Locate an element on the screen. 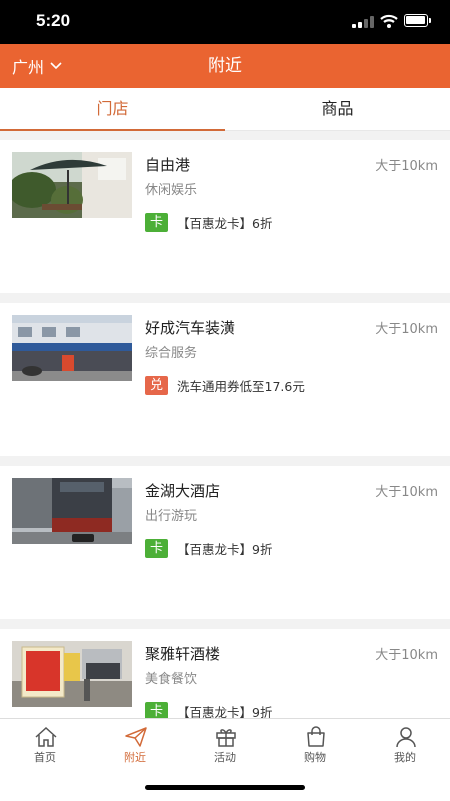 This screenshot has height=801, width=450. chevron-down-icon is located at coordinates (56, 66).